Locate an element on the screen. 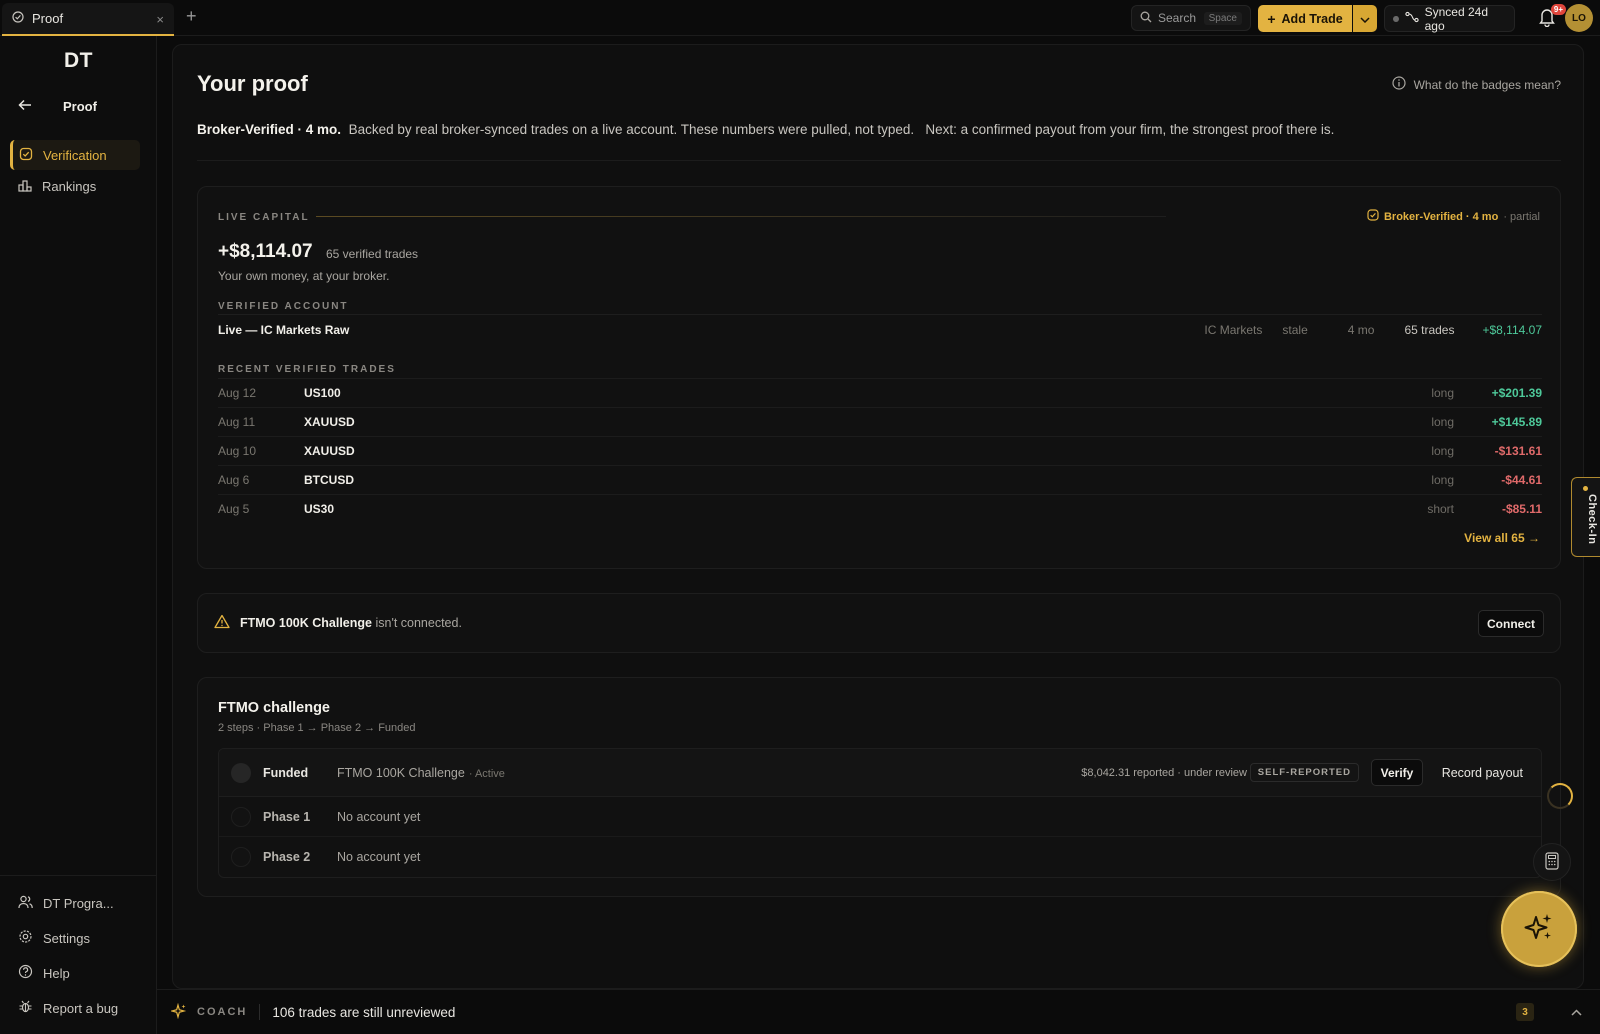 The width and height of the screenshot is (1600, 1034). badges-help-link: What do the badges mean? is located at coordinates (1476, 84).